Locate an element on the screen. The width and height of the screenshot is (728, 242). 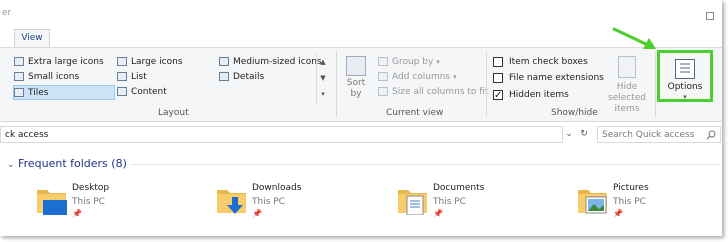
layout-item-label: Tiles is located at coordinates (38, 93).